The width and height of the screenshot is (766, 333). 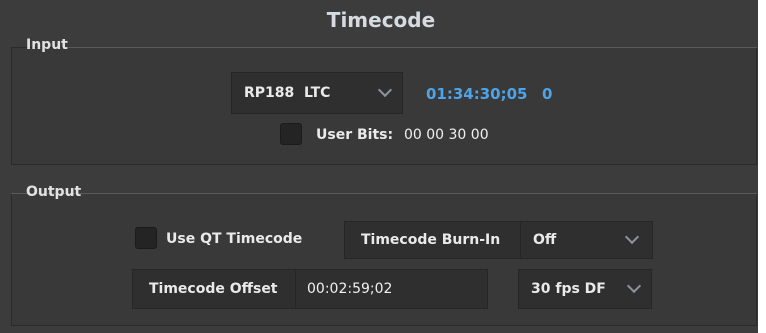 I want to click on input-source-value: RP188 LTC, so click(x=287, y=93).